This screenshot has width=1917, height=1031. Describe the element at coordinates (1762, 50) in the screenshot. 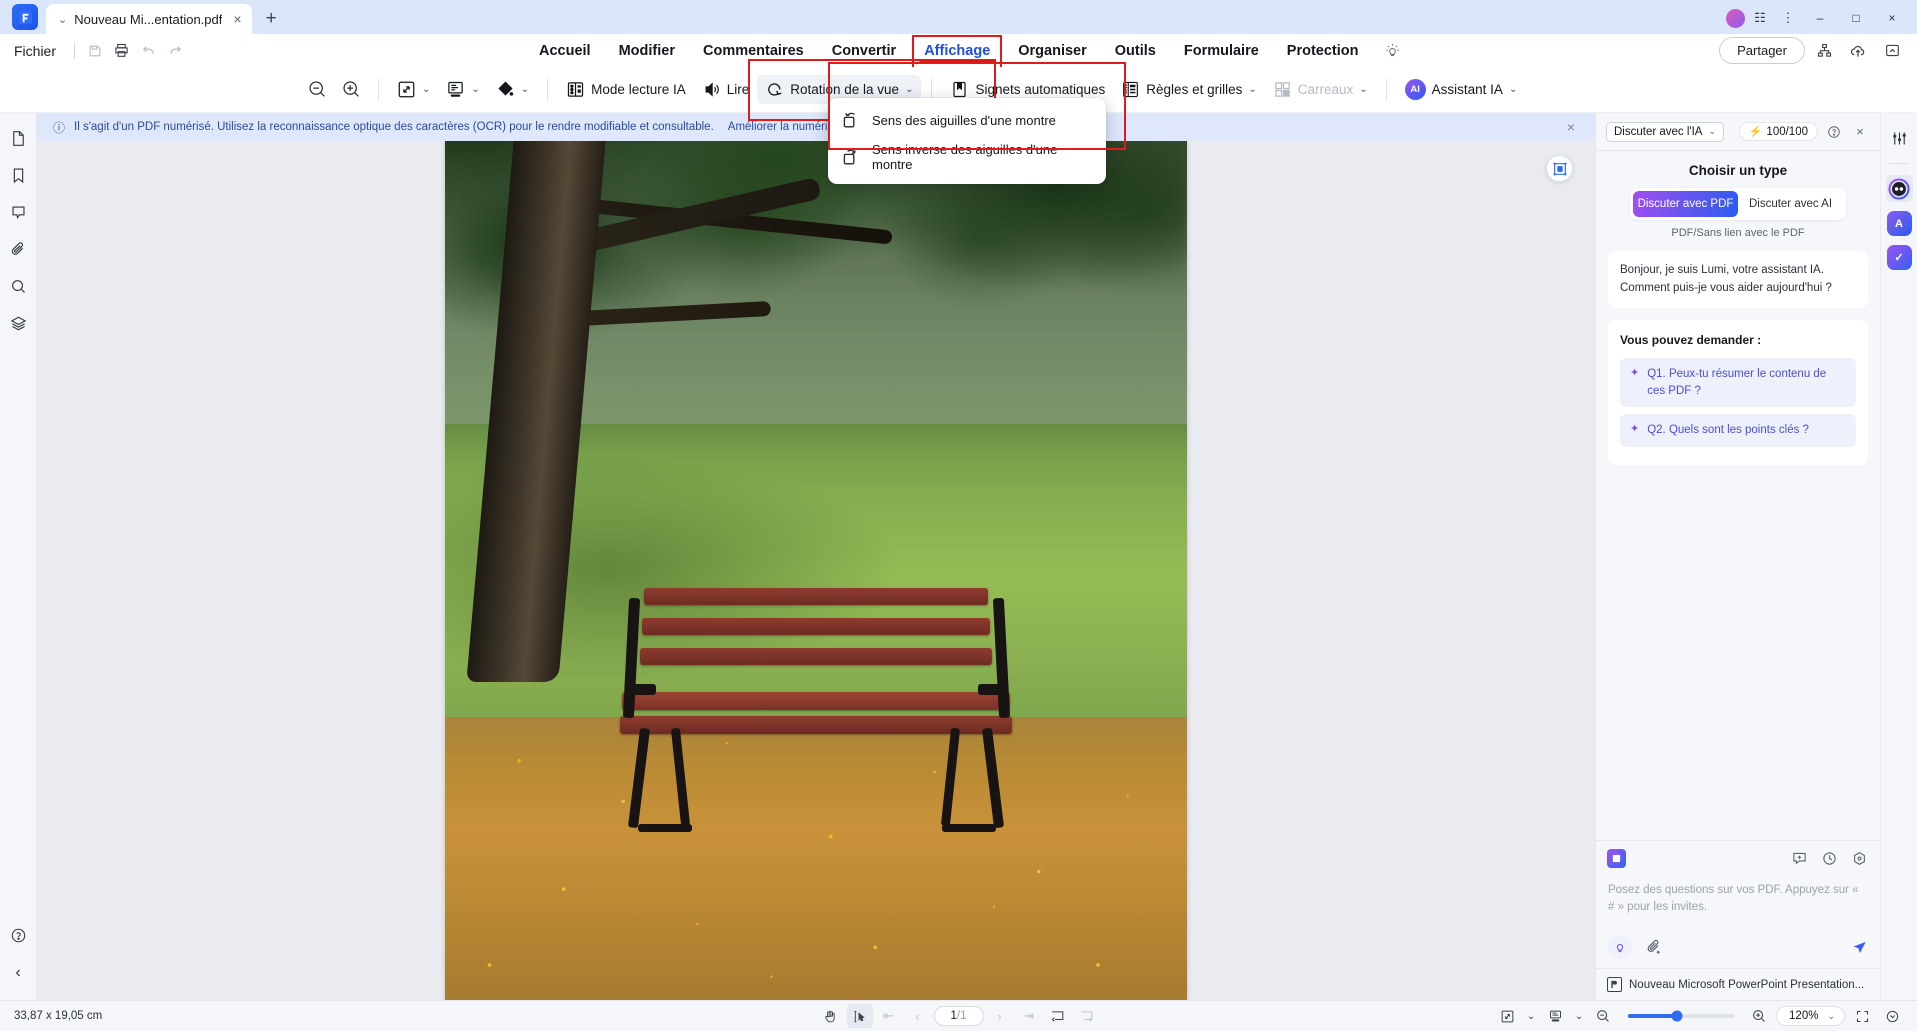

I see `share-button: Partager` at that location.